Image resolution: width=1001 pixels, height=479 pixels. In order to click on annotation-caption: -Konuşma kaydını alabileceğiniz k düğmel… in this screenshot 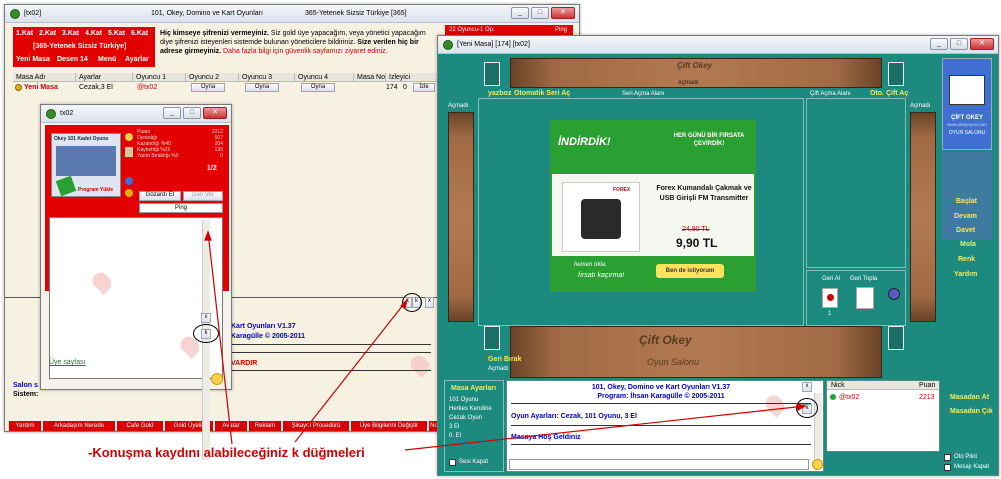, I will do `click(226, 452)`.